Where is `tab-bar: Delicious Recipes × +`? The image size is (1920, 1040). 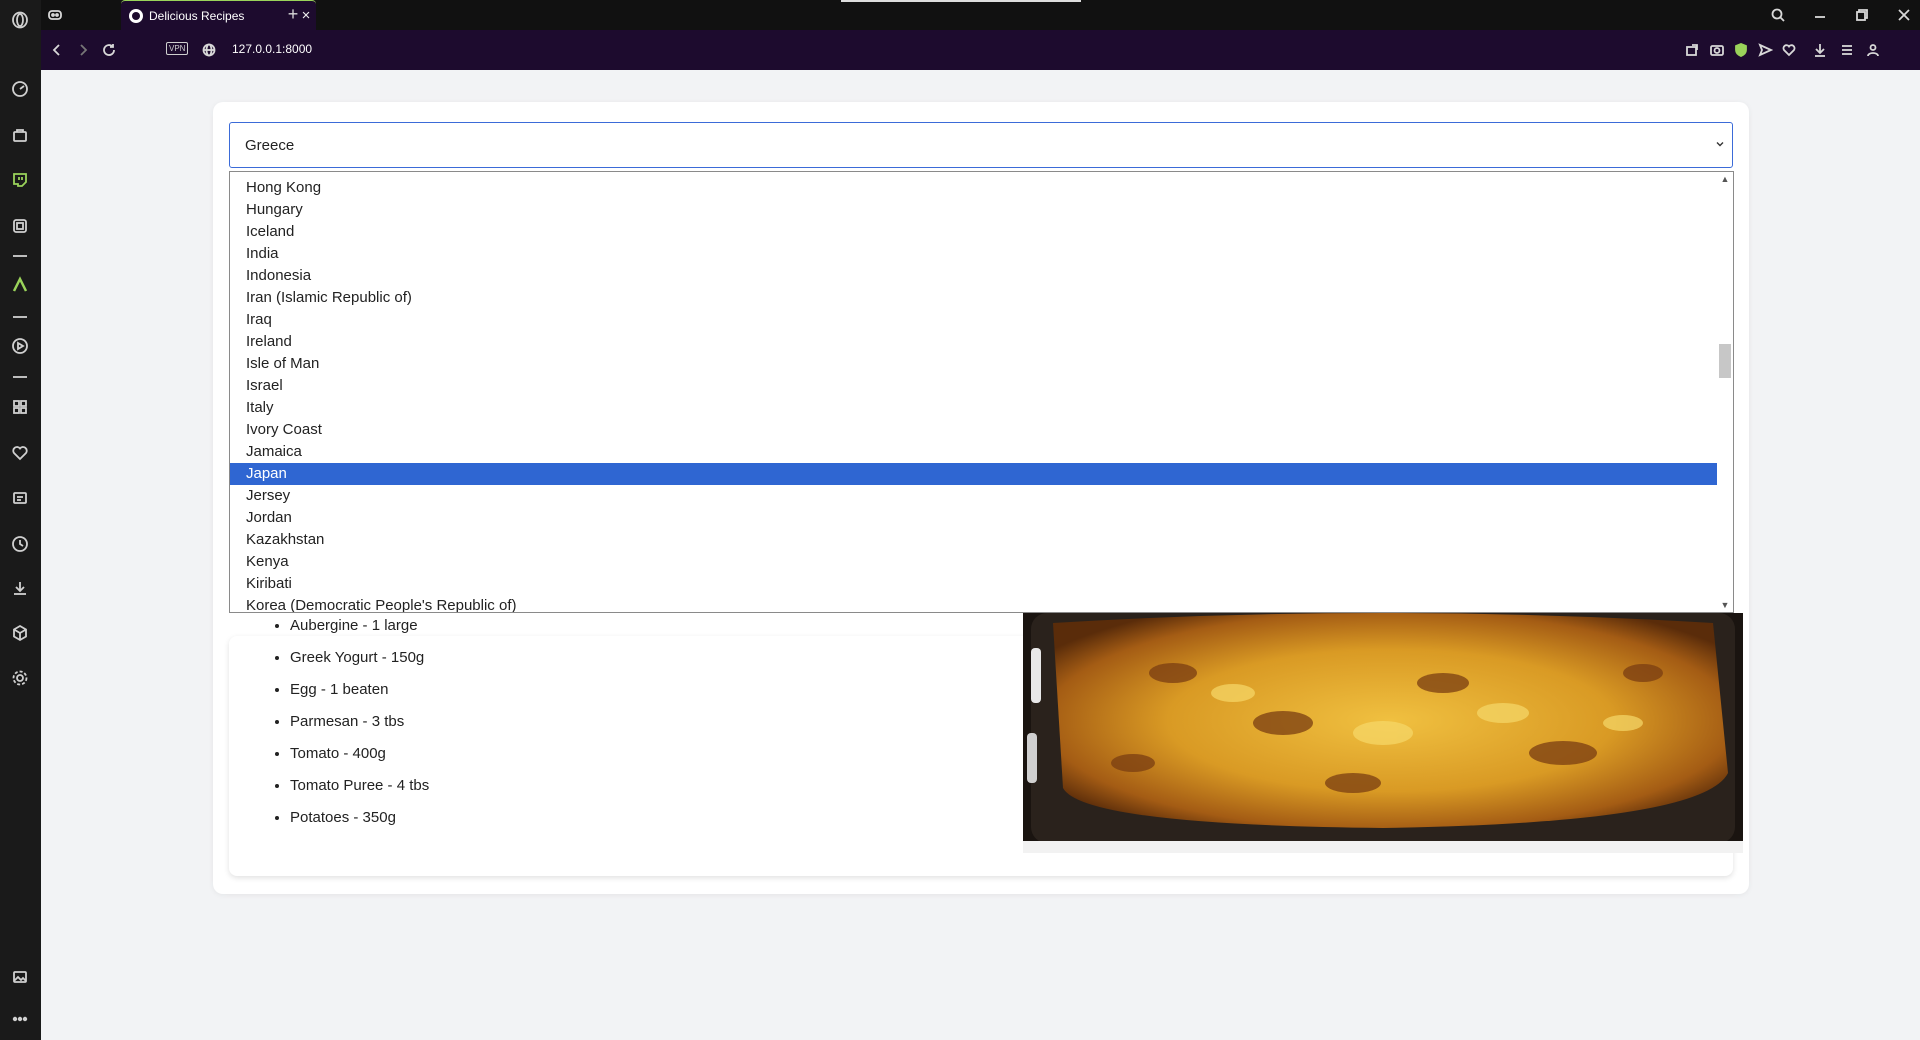
tab-bar: Delicious Recipes × + is located at coordinates (980, 15).